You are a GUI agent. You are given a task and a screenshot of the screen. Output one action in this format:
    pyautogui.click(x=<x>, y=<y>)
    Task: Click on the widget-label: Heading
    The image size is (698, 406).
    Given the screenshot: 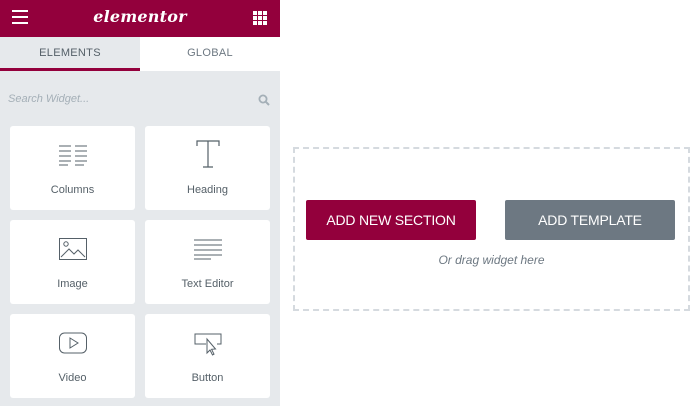 What is the action you would take?
    pyautogui.click(x=207, y=190)
    